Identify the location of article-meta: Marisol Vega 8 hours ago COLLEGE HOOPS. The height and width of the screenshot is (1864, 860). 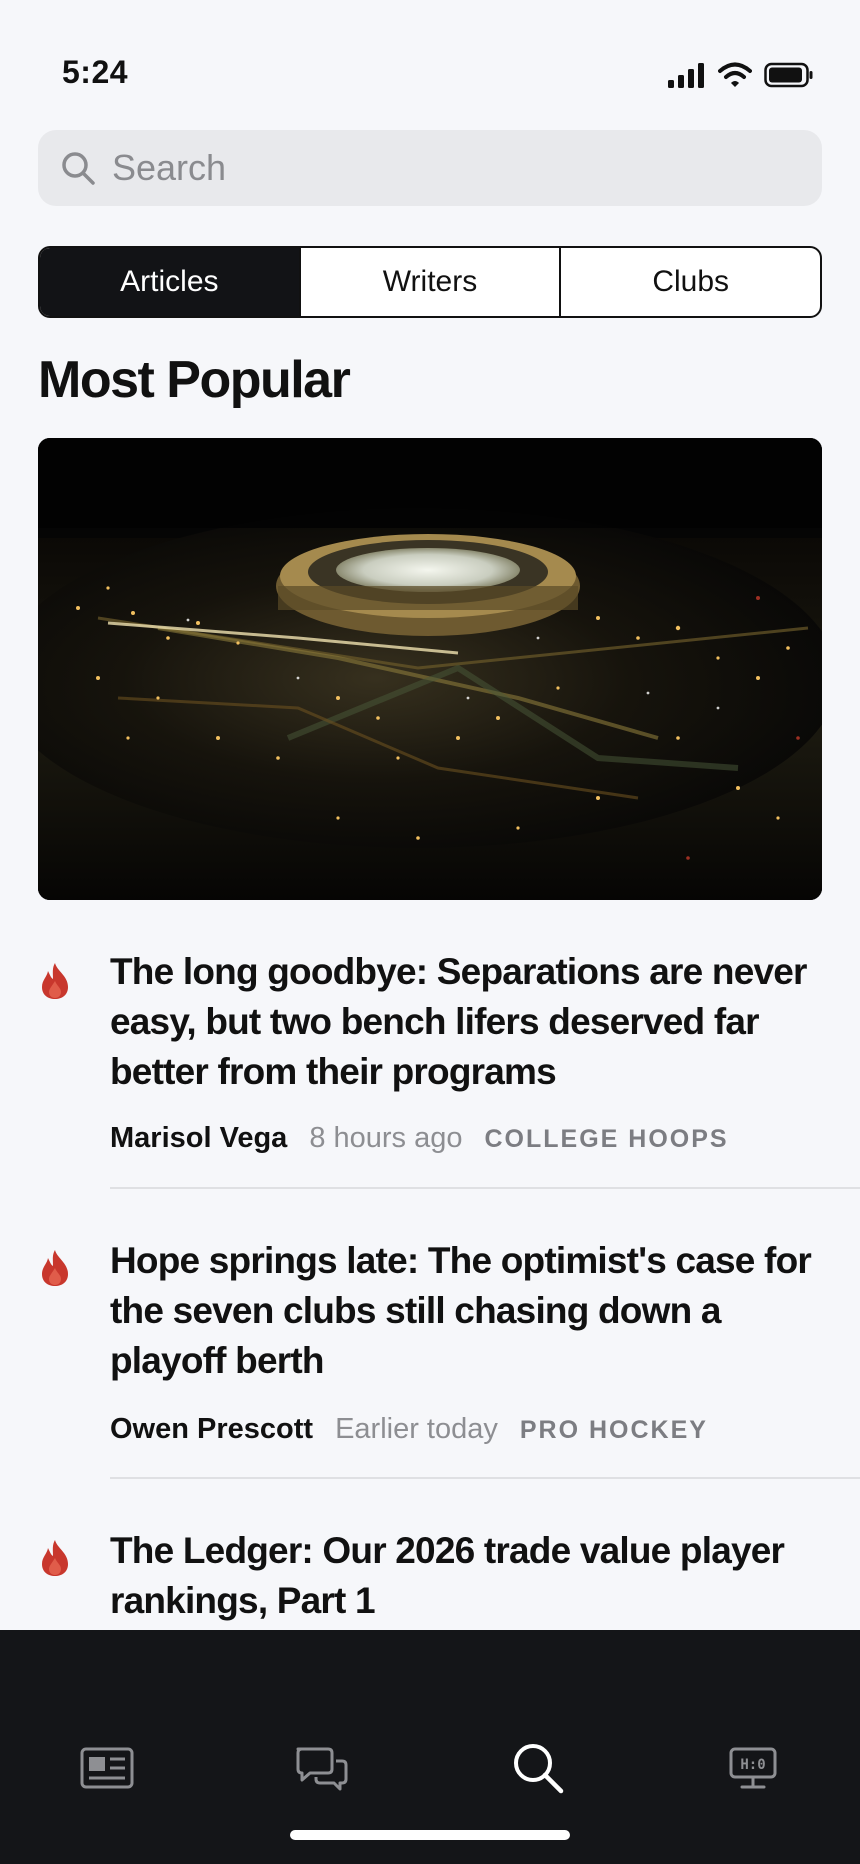
(419, 1138).